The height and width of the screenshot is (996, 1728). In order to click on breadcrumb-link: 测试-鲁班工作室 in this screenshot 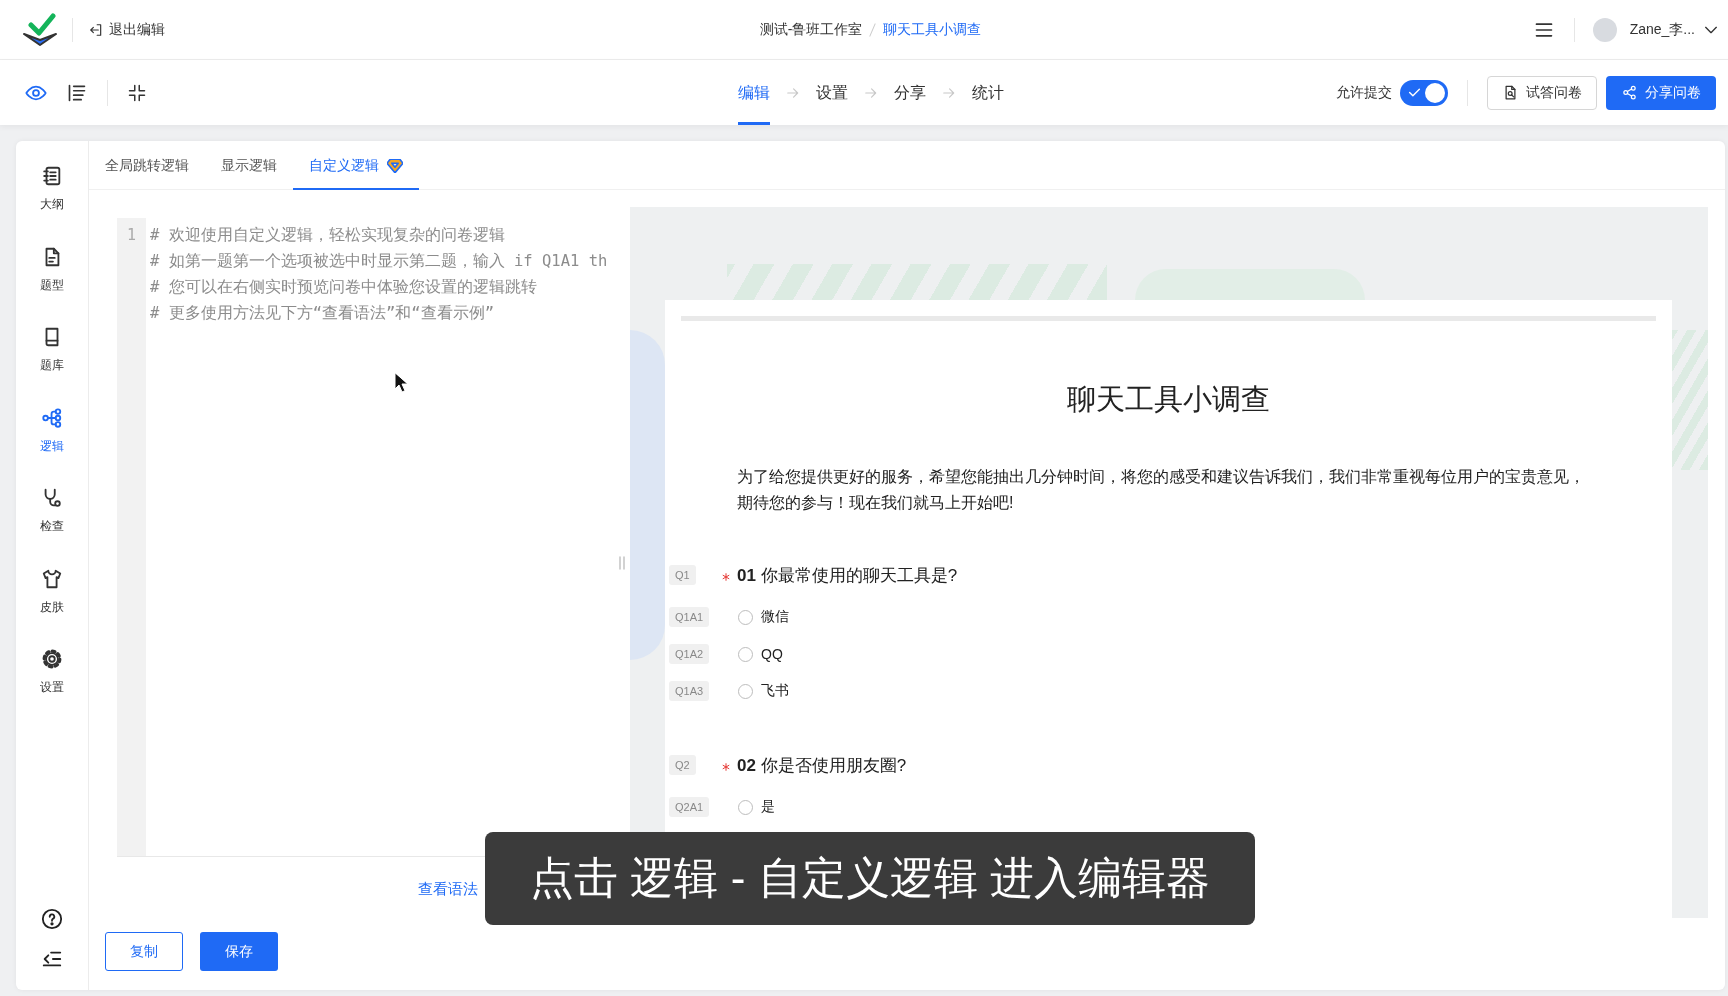, I will do `click(811, 29)`.